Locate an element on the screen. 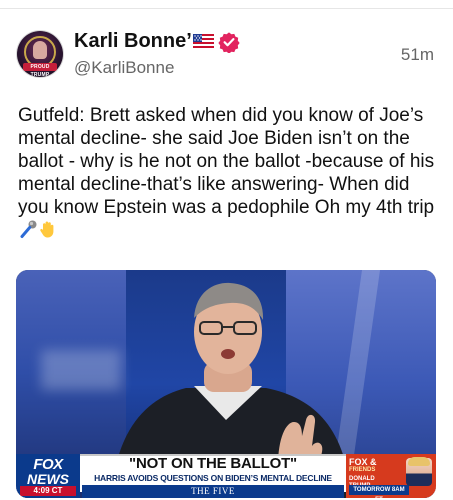 Image resolution: width=453 pixels, height=500 pixels. fox-logo-line2: NEWS is located at coordinates (48, 479).